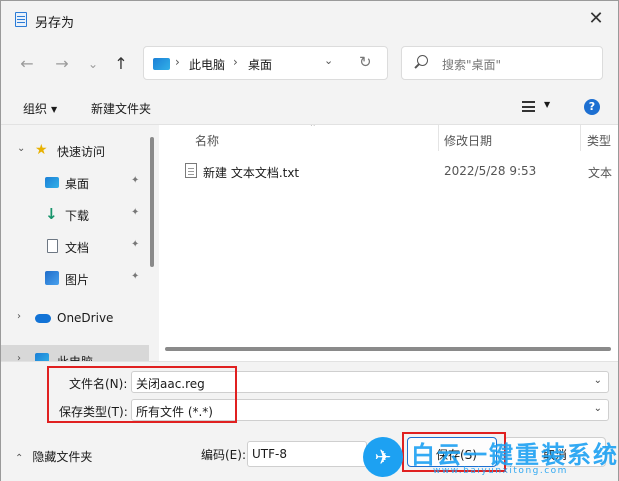 This screenshot has height=481, width=619. What do you see at coordinates (260, 64) in the screenshot?
I see `breadcrumb-desktop: 桌面` at bounding box center [260, 64].